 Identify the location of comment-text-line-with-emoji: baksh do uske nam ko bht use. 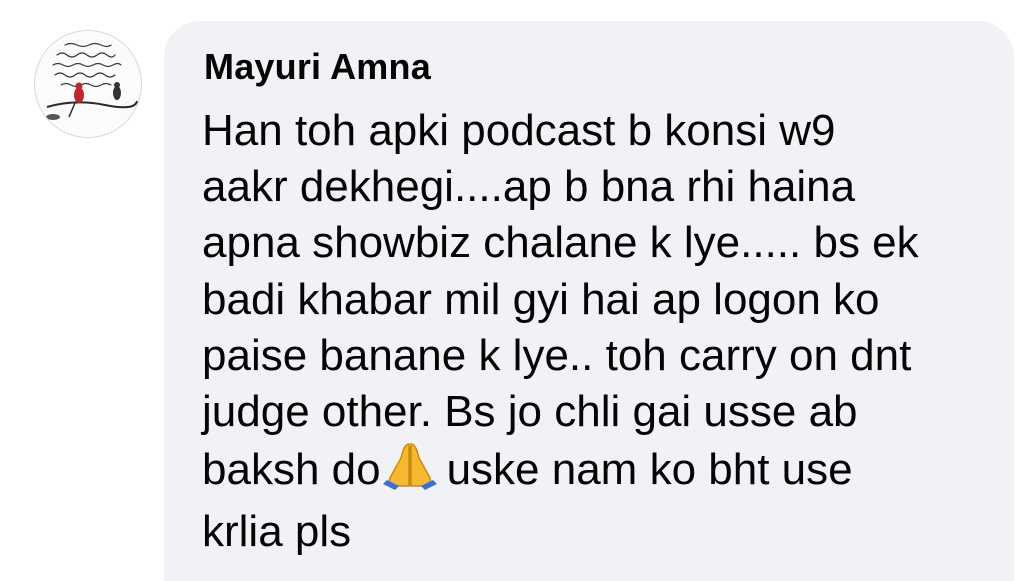
(597, 472).